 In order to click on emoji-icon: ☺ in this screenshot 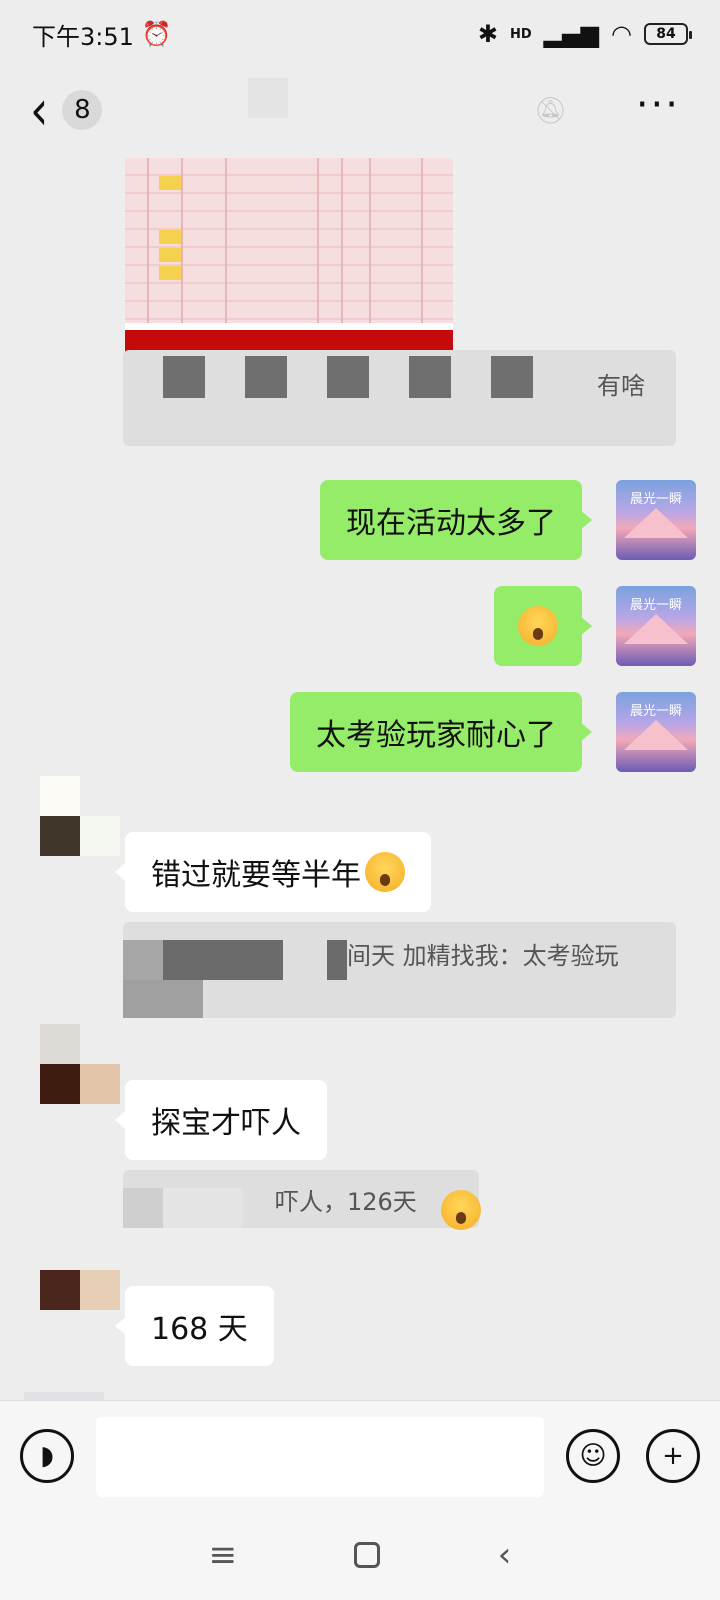, I will do `click(593, 1456)`.